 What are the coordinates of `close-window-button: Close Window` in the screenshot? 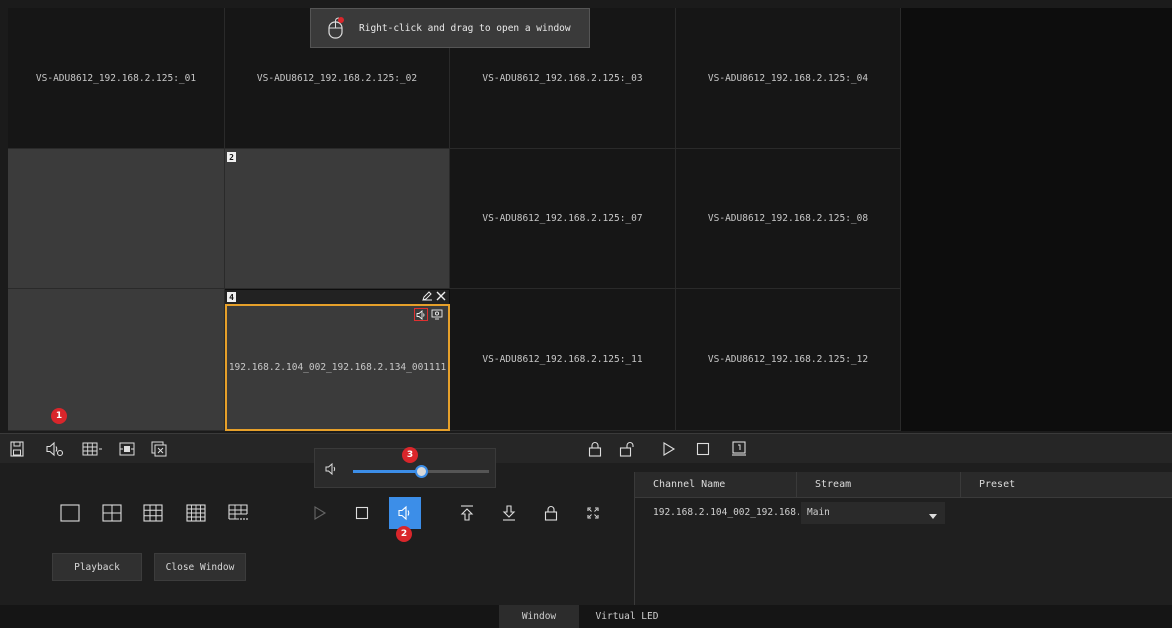 It's located at (200, 567).